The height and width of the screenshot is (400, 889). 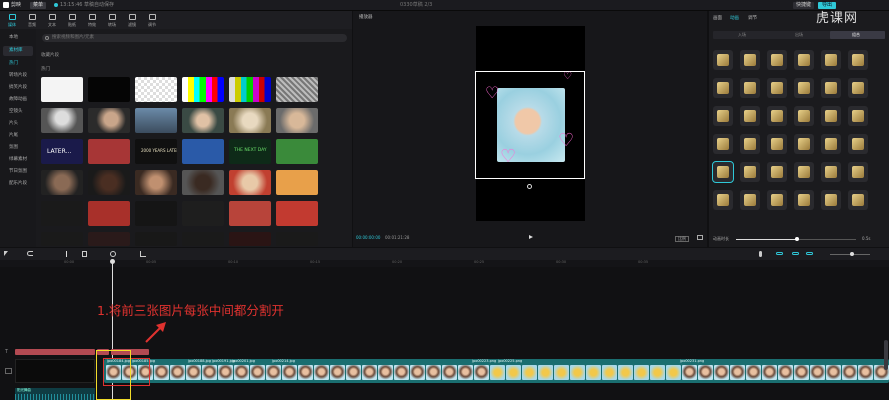 What do you see at coordinates (18, 100) in the screenshot?
I see `nav-glitch: 故障动画` at bounding box center [18, 100].